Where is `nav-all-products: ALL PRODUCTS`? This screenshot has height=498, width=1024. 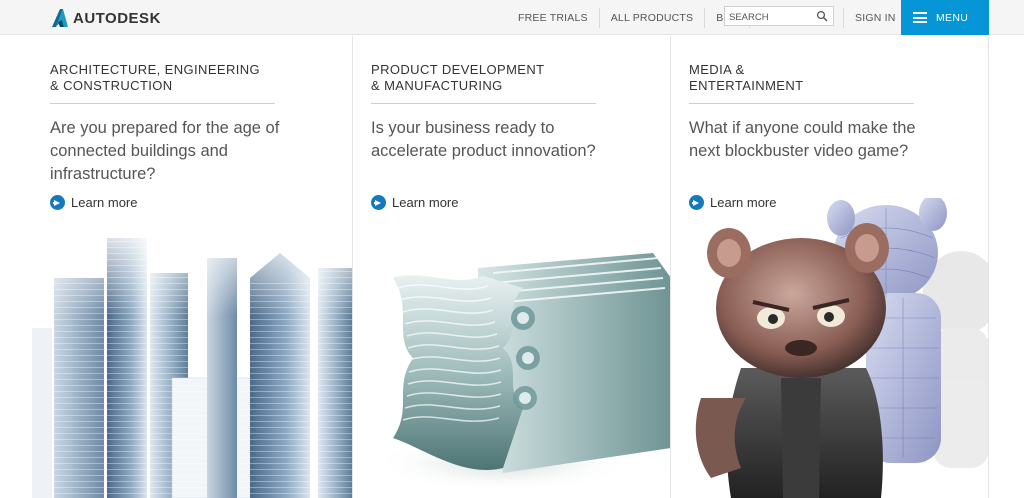
nav-all-products: ALL PRODUCTS is located at coordinates (652, 18).